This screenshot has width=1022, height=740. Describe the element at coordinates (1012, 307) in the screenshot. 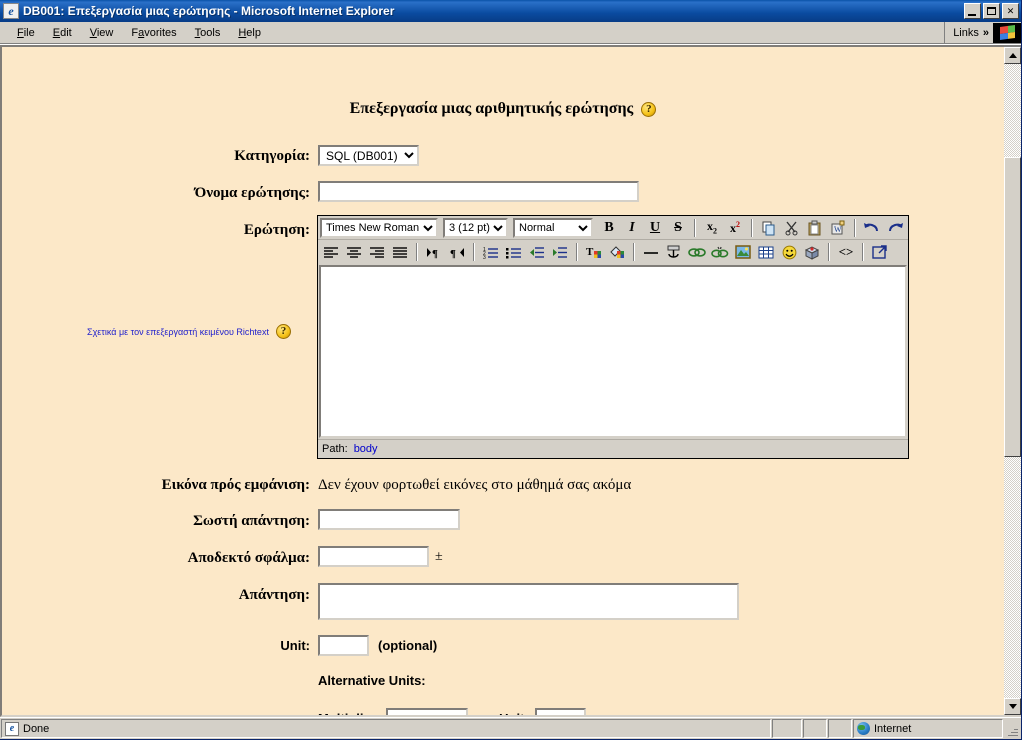

I see `scrollbar-thumb` at that location.